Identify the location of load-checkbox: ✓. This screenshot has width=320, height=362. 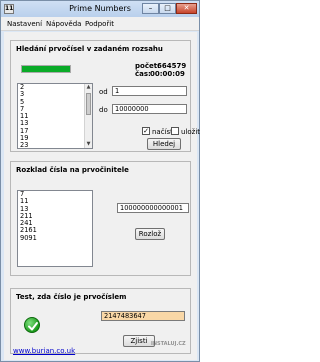
(146, 131).